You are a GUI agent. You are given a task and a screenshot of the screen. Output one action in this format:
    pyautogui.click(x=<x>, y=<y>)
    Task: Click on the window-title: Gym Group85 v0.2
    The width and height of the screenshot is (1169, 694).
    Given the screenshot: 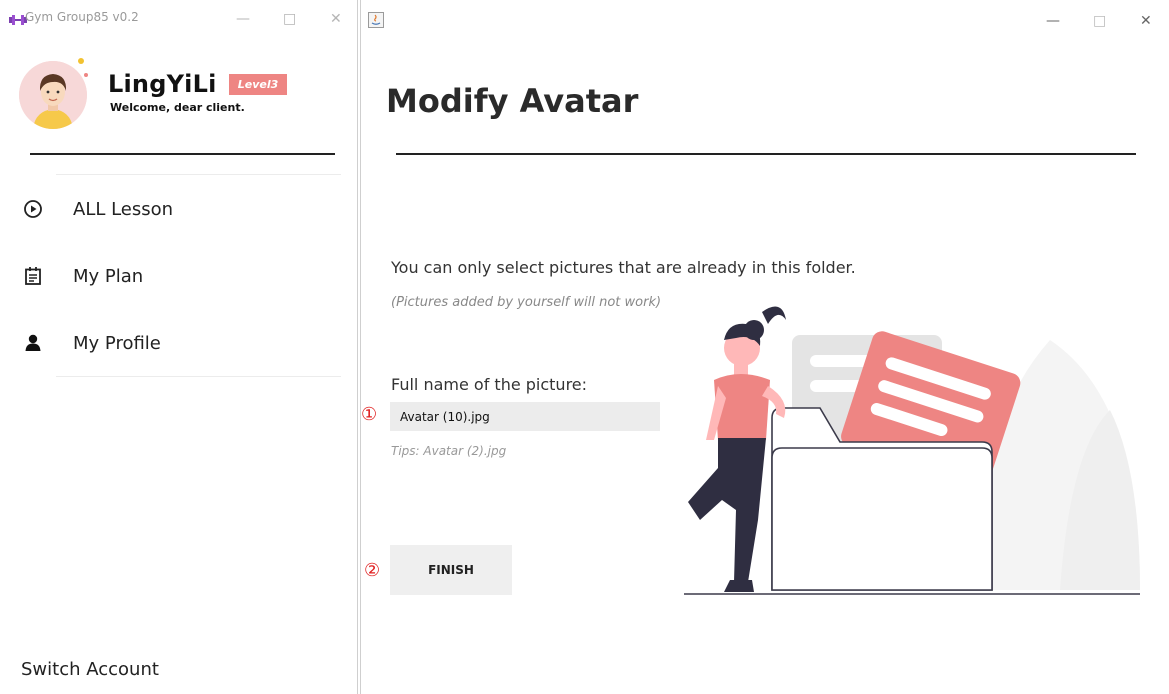 What is the action you would take?
    pyautogui.click(x=82, y=17)
    